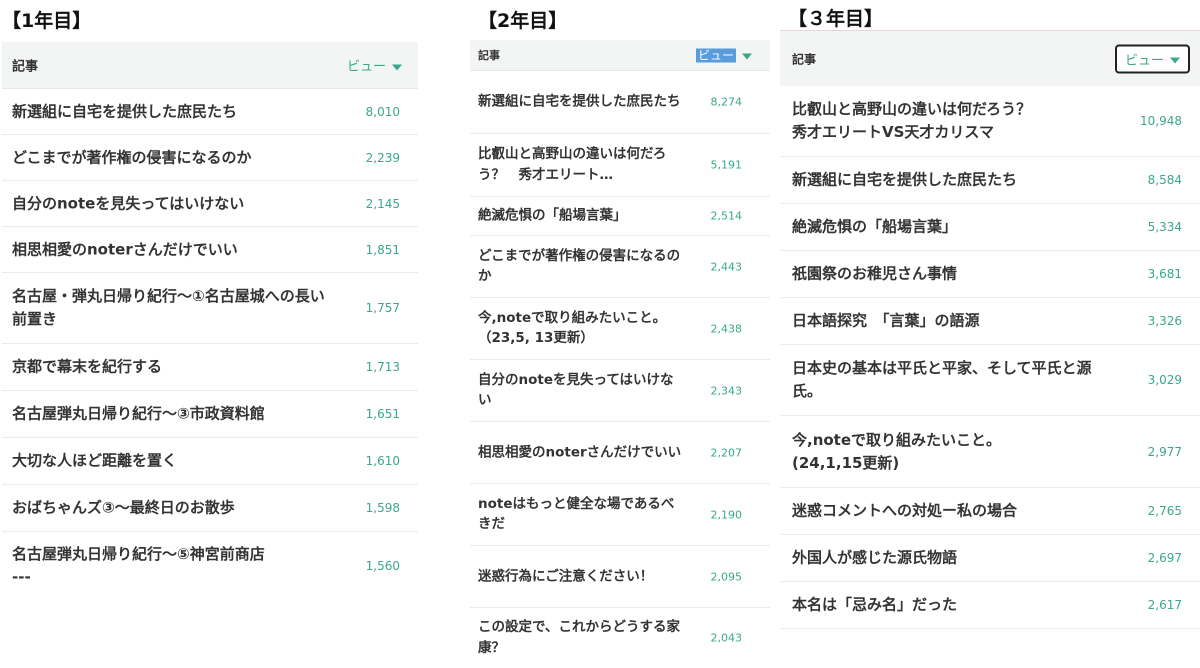 The width and height of the screenshot is (1200, 668). I want to click on view-count: 8,584, so click(1164, 180).